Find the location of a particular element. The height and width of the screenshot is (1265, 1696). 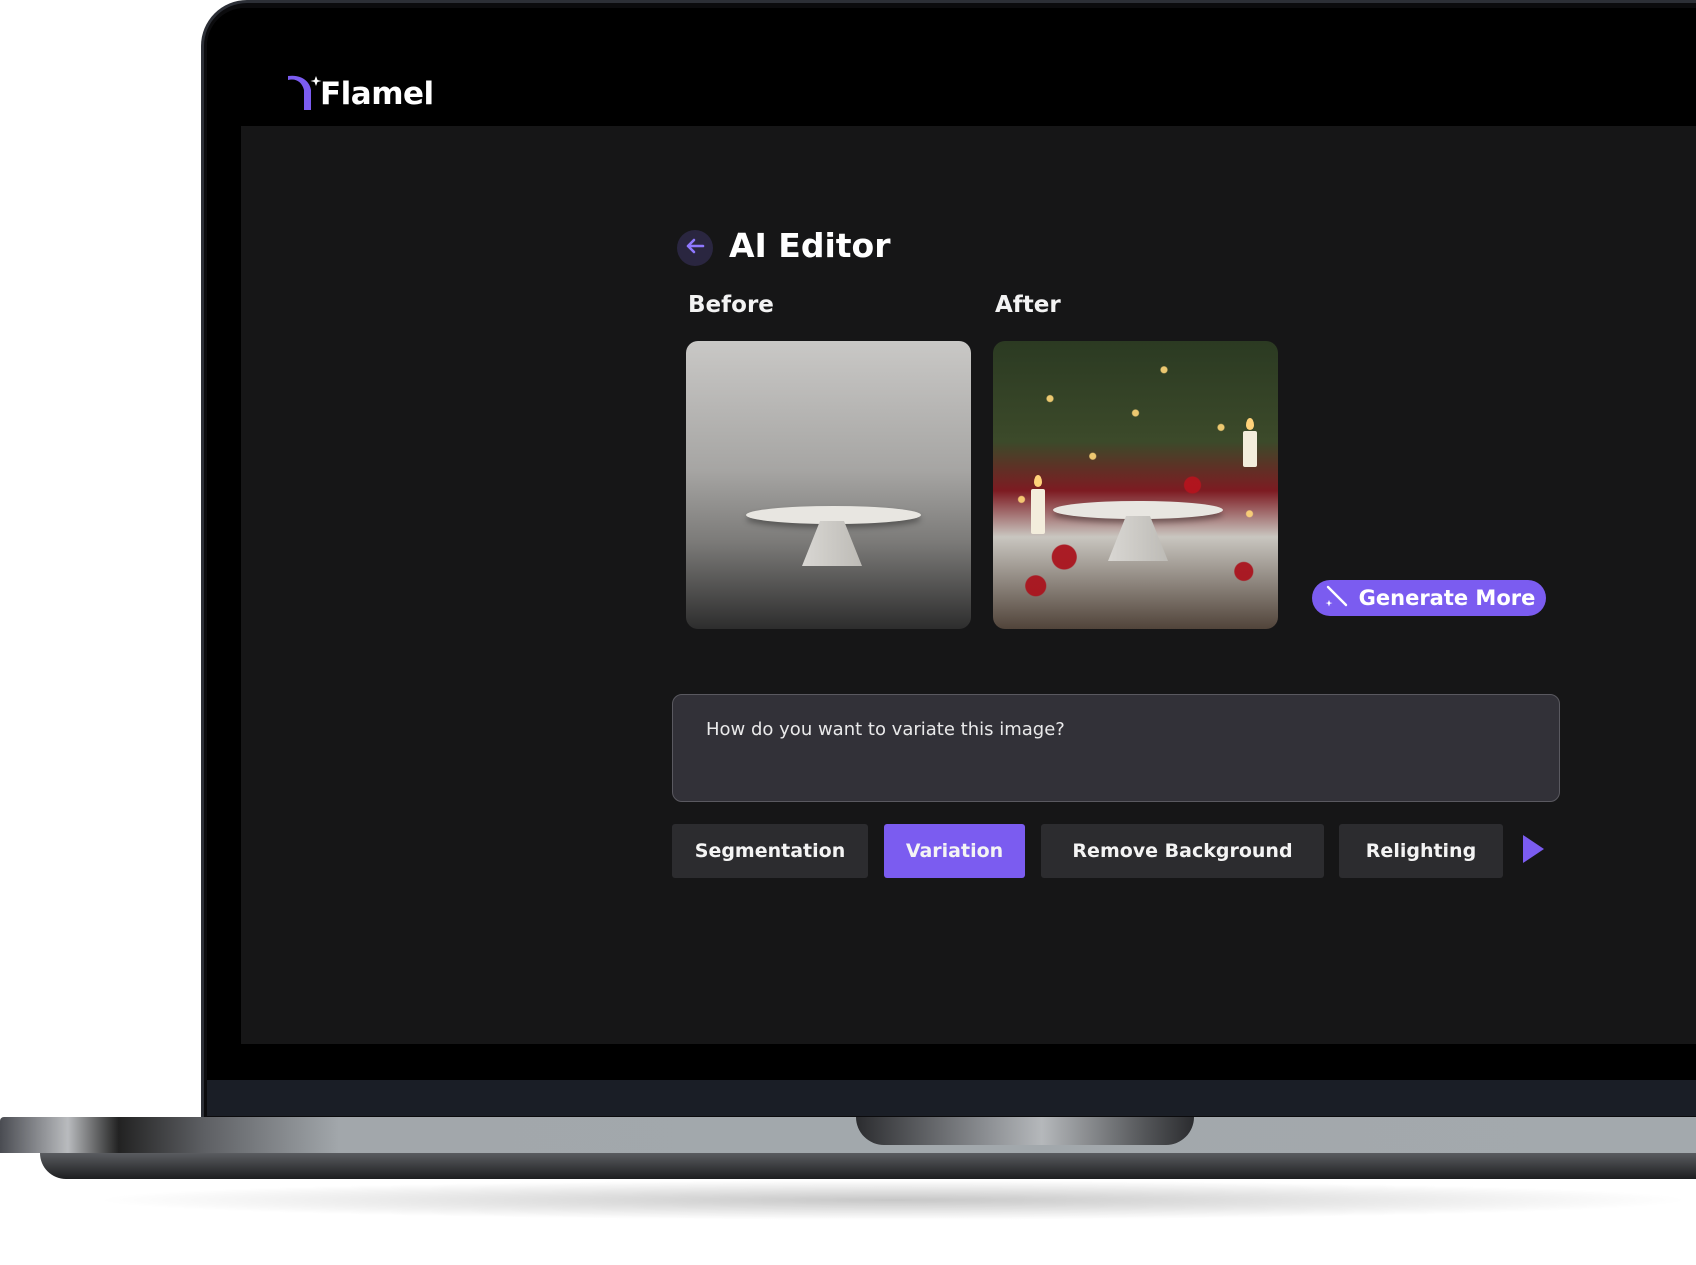

flamel-logo-icon is located at coordinates (304, 92).